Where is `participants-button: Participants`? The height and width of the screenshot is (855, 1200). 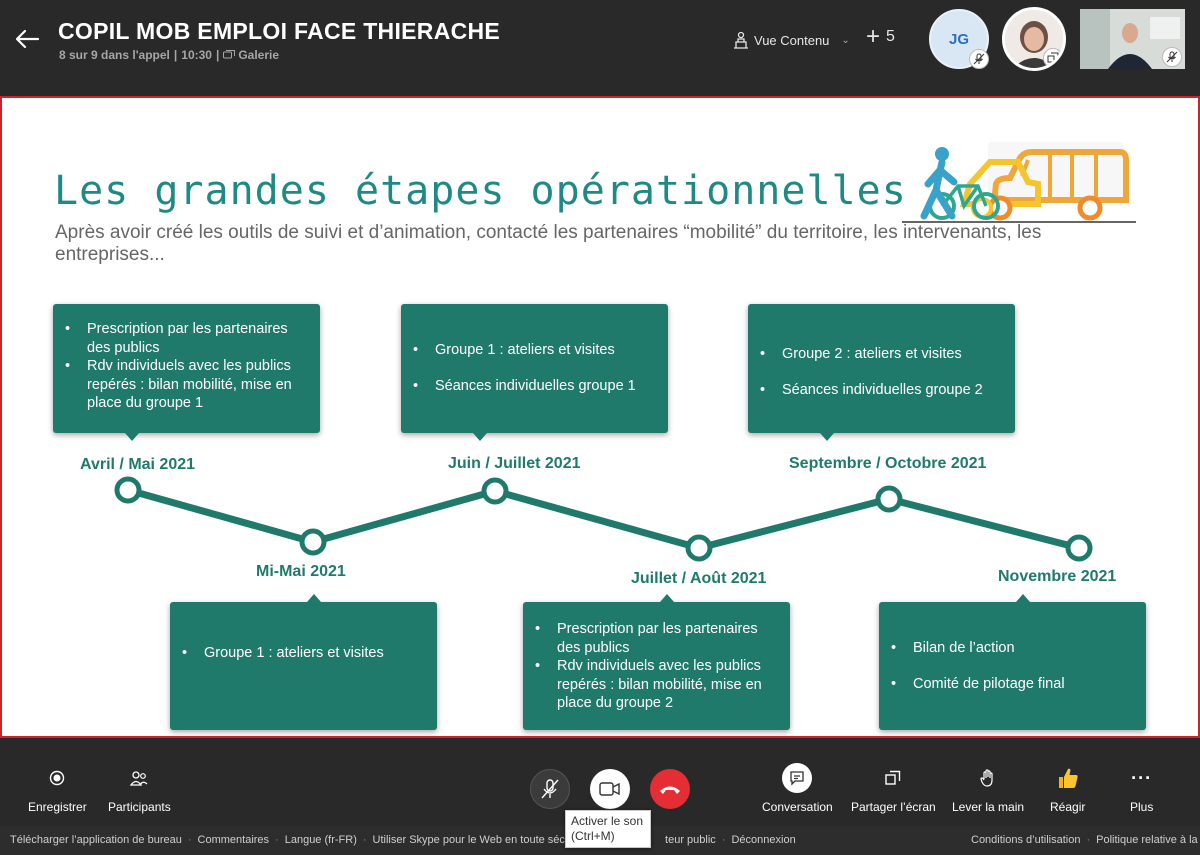 participants-button: Participants is located at coordinates (139, 789).